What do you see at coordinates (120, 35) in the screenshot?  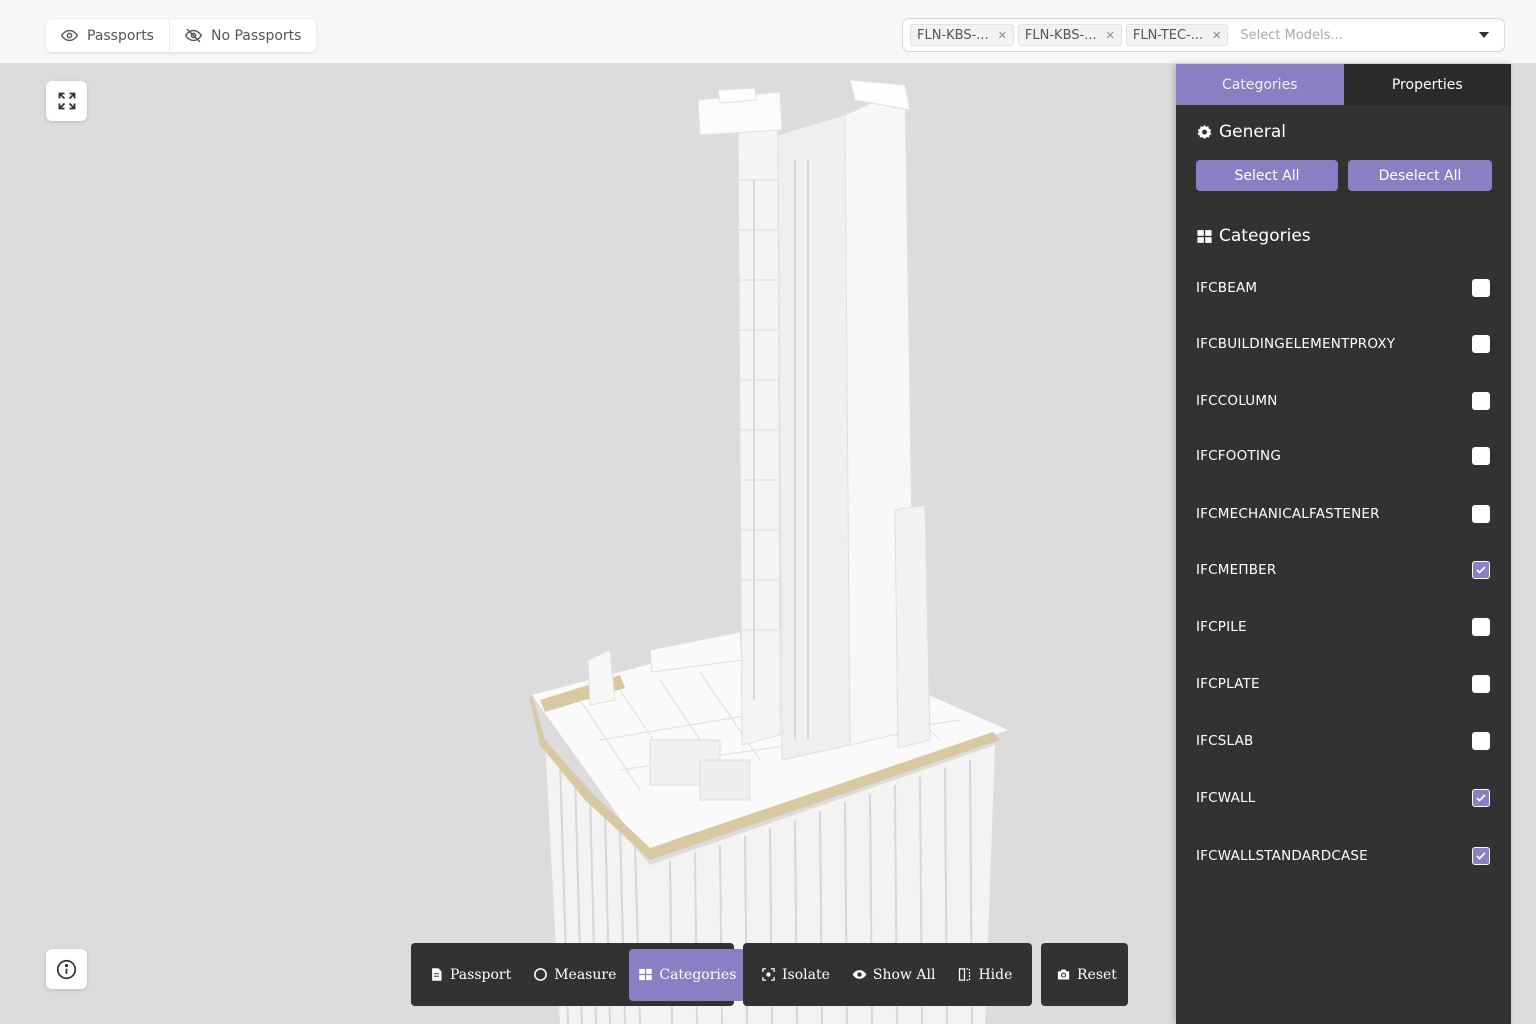 I see `passports-label: Passports` at bounding box center [120, 35].